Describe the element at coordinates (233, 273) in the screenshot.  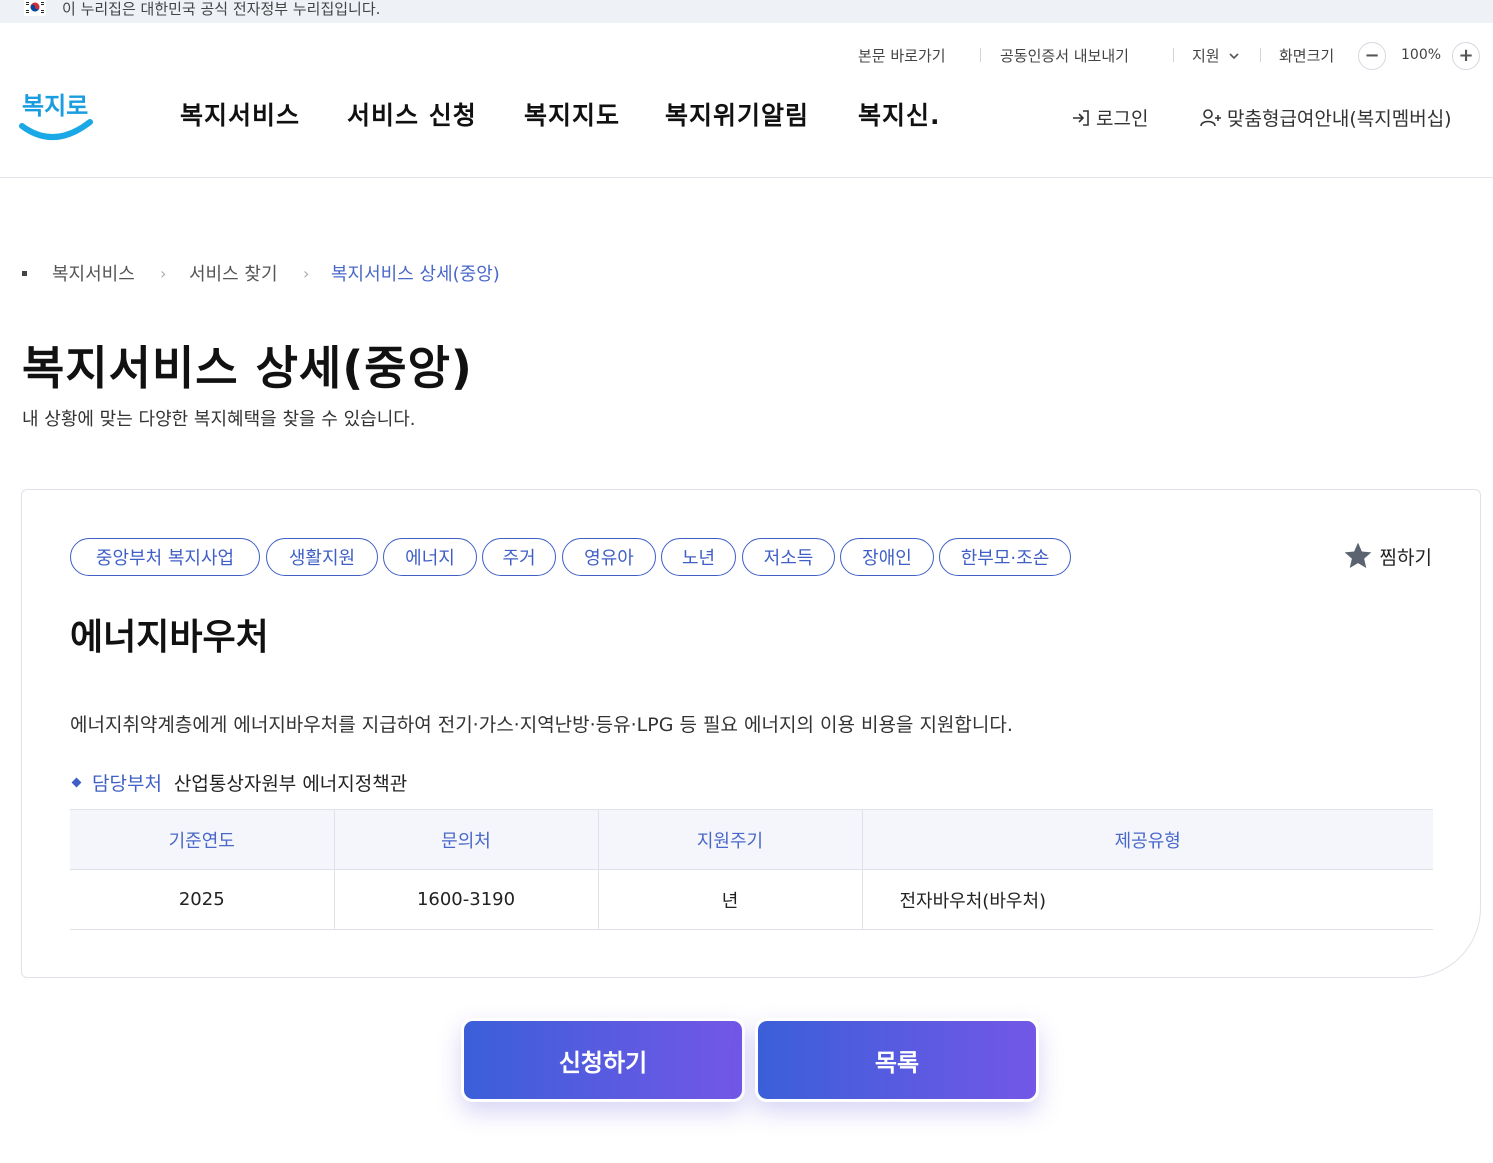
I see `breadcrumb-item-service-find: 서비스 찾기` at that location.